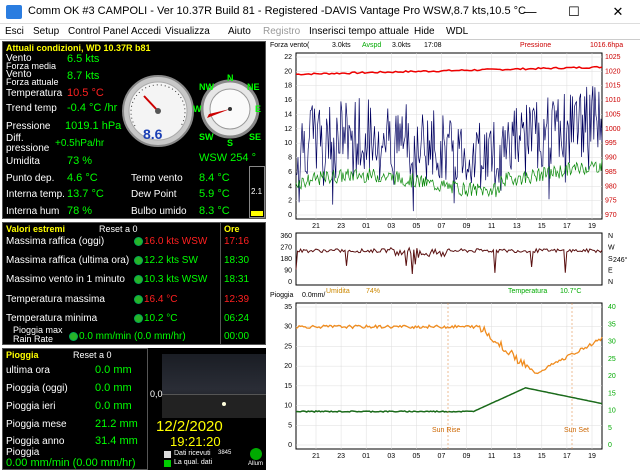 Image resolution: width=640 pixels, height=472 pixels. What do you see at coordinates (118, 229) in the screenshot?
I see `extremes-reset: Reset a 0` at bounding box center [118, 229].